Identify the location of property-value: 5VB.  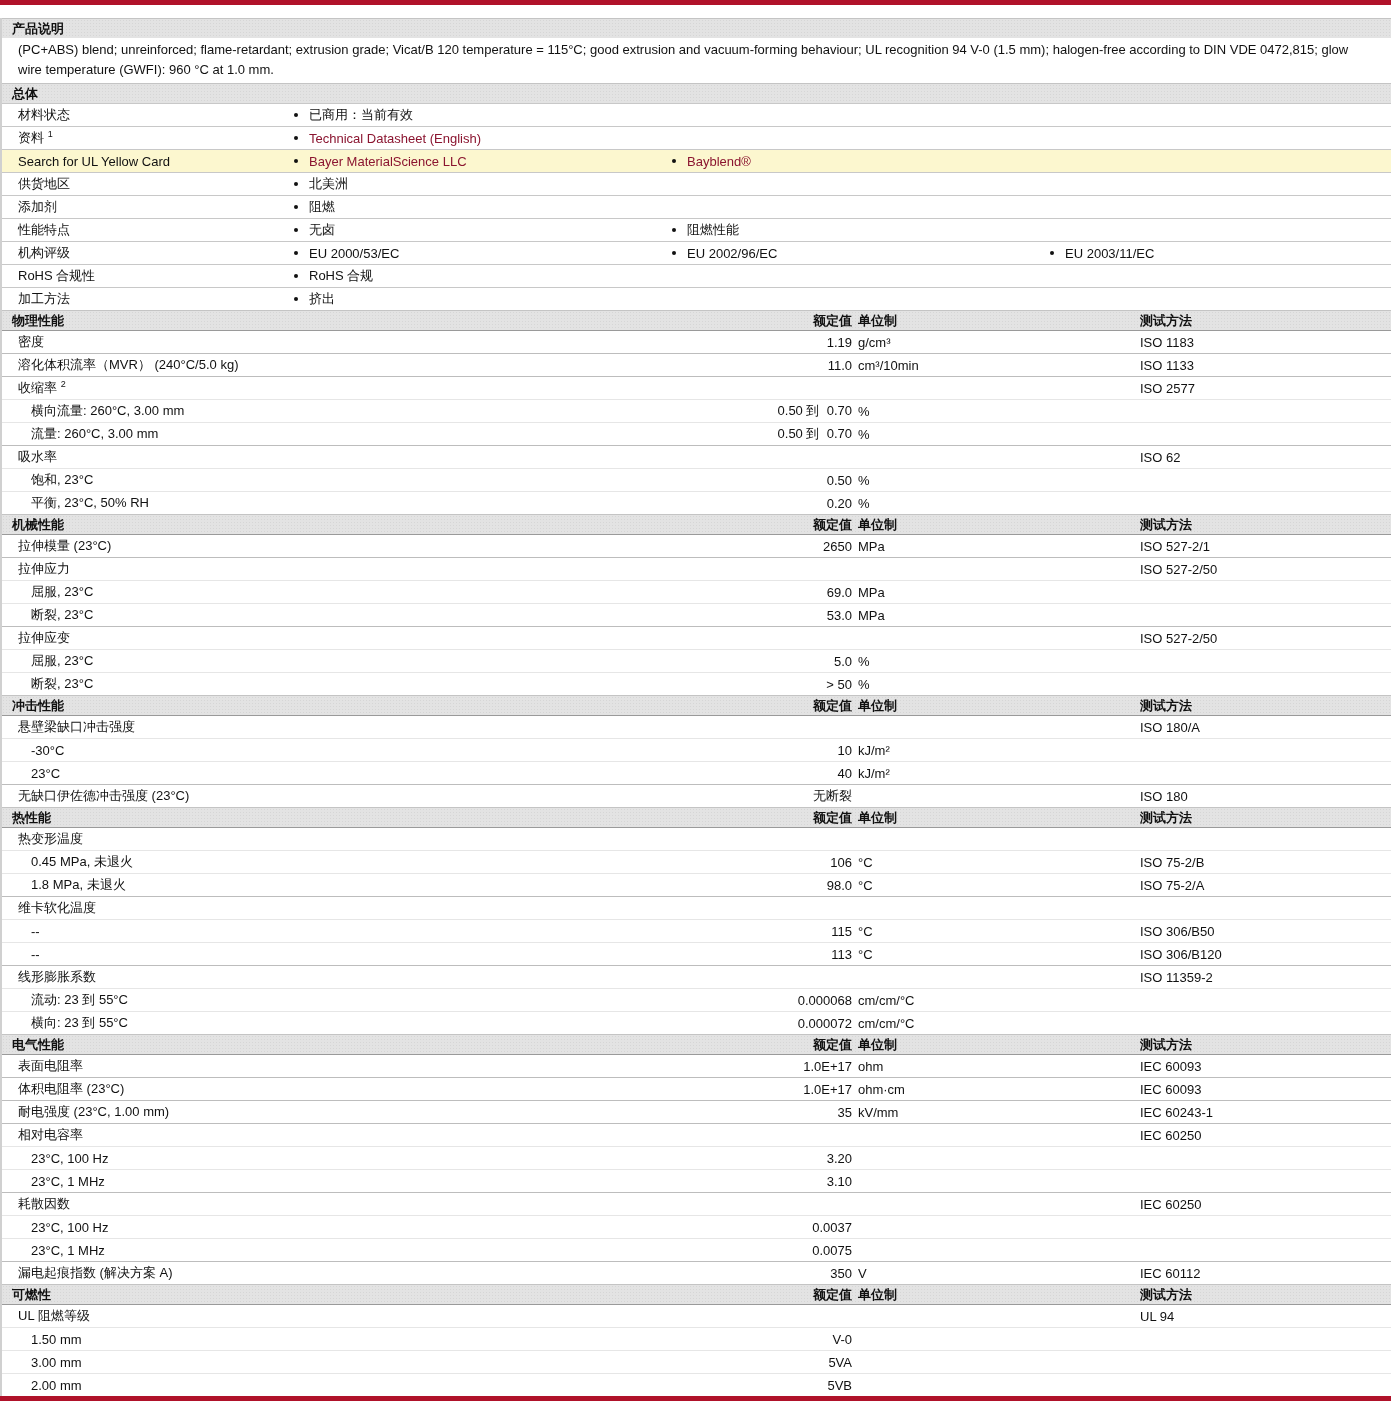
(839, 1385).